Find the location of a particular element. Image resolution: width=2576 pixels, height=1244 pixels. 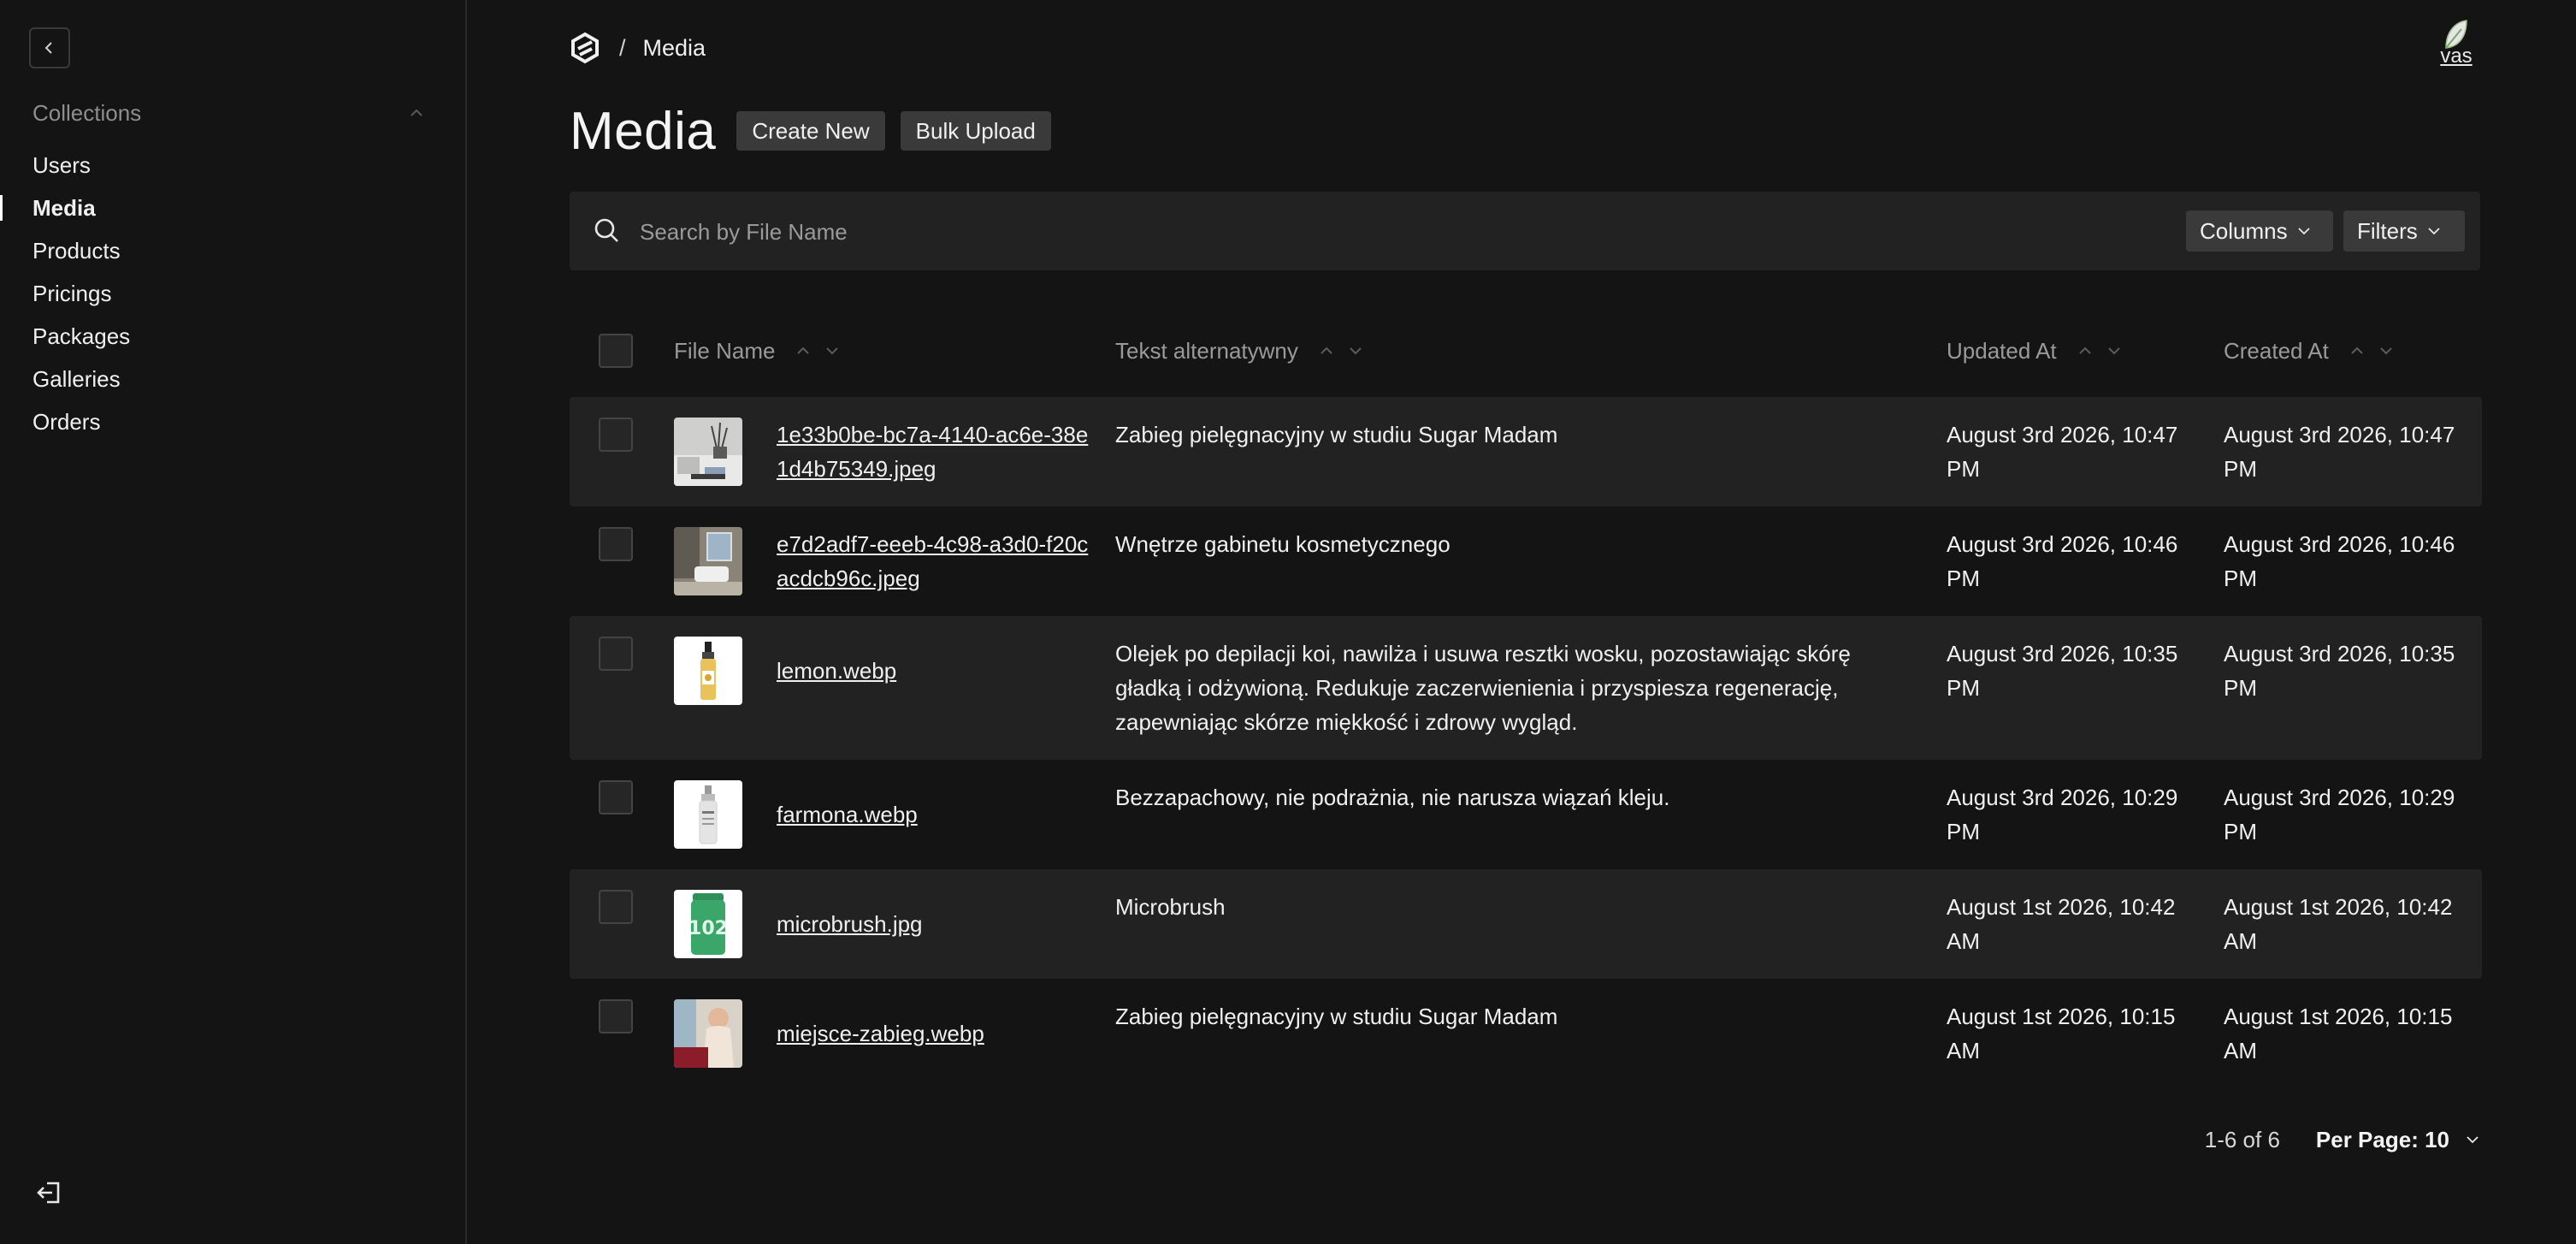

create-new-button: Create New is located at coordinates (810, 131).